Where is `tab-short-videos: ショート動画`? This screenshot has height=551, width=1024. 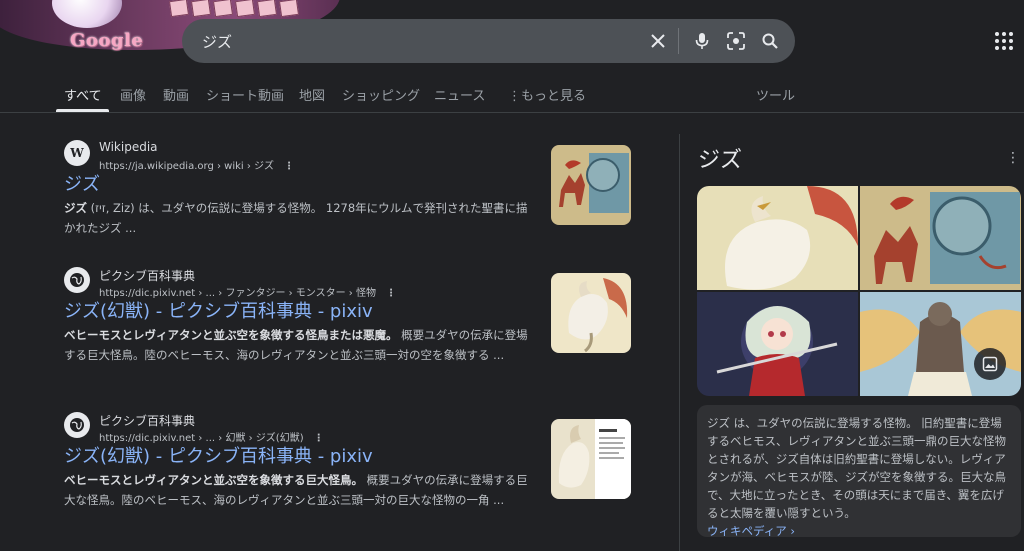
tab-short-videos: ショート動画 is located at coordinates (245, 94).